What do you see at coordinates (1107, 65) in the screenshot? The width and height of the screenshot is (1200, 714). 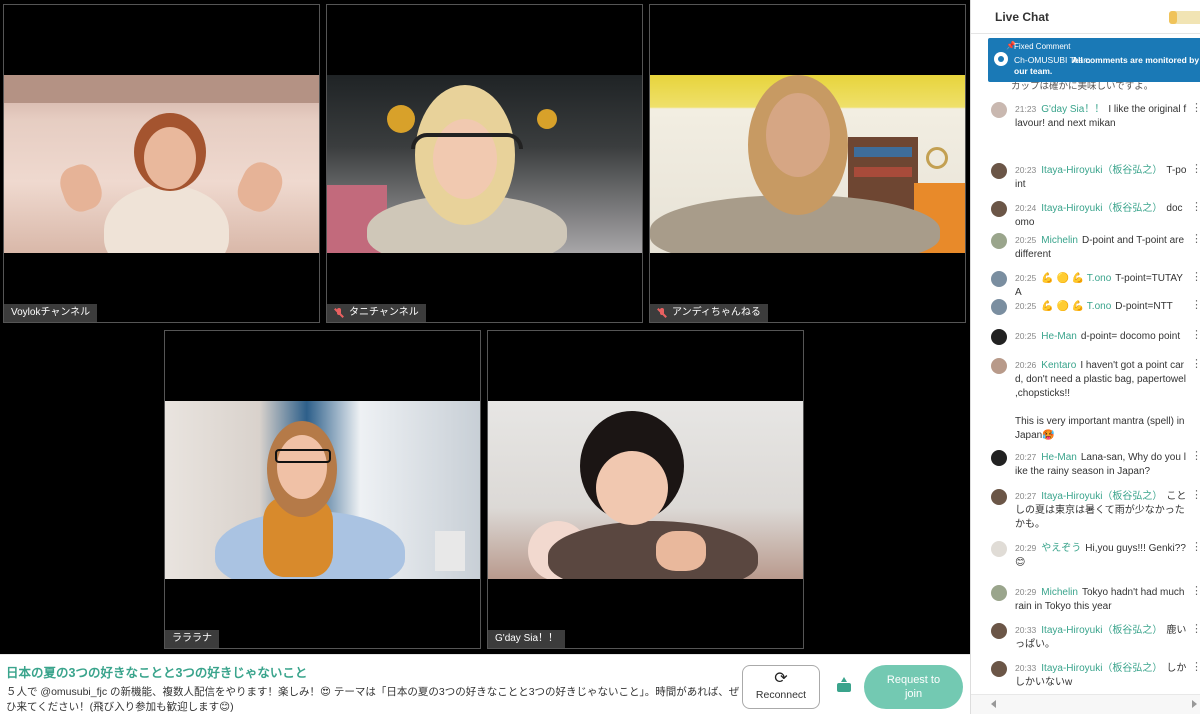 I see `pinned-text: All comments are monitored by our team.` at bounding box center [1107, 65].